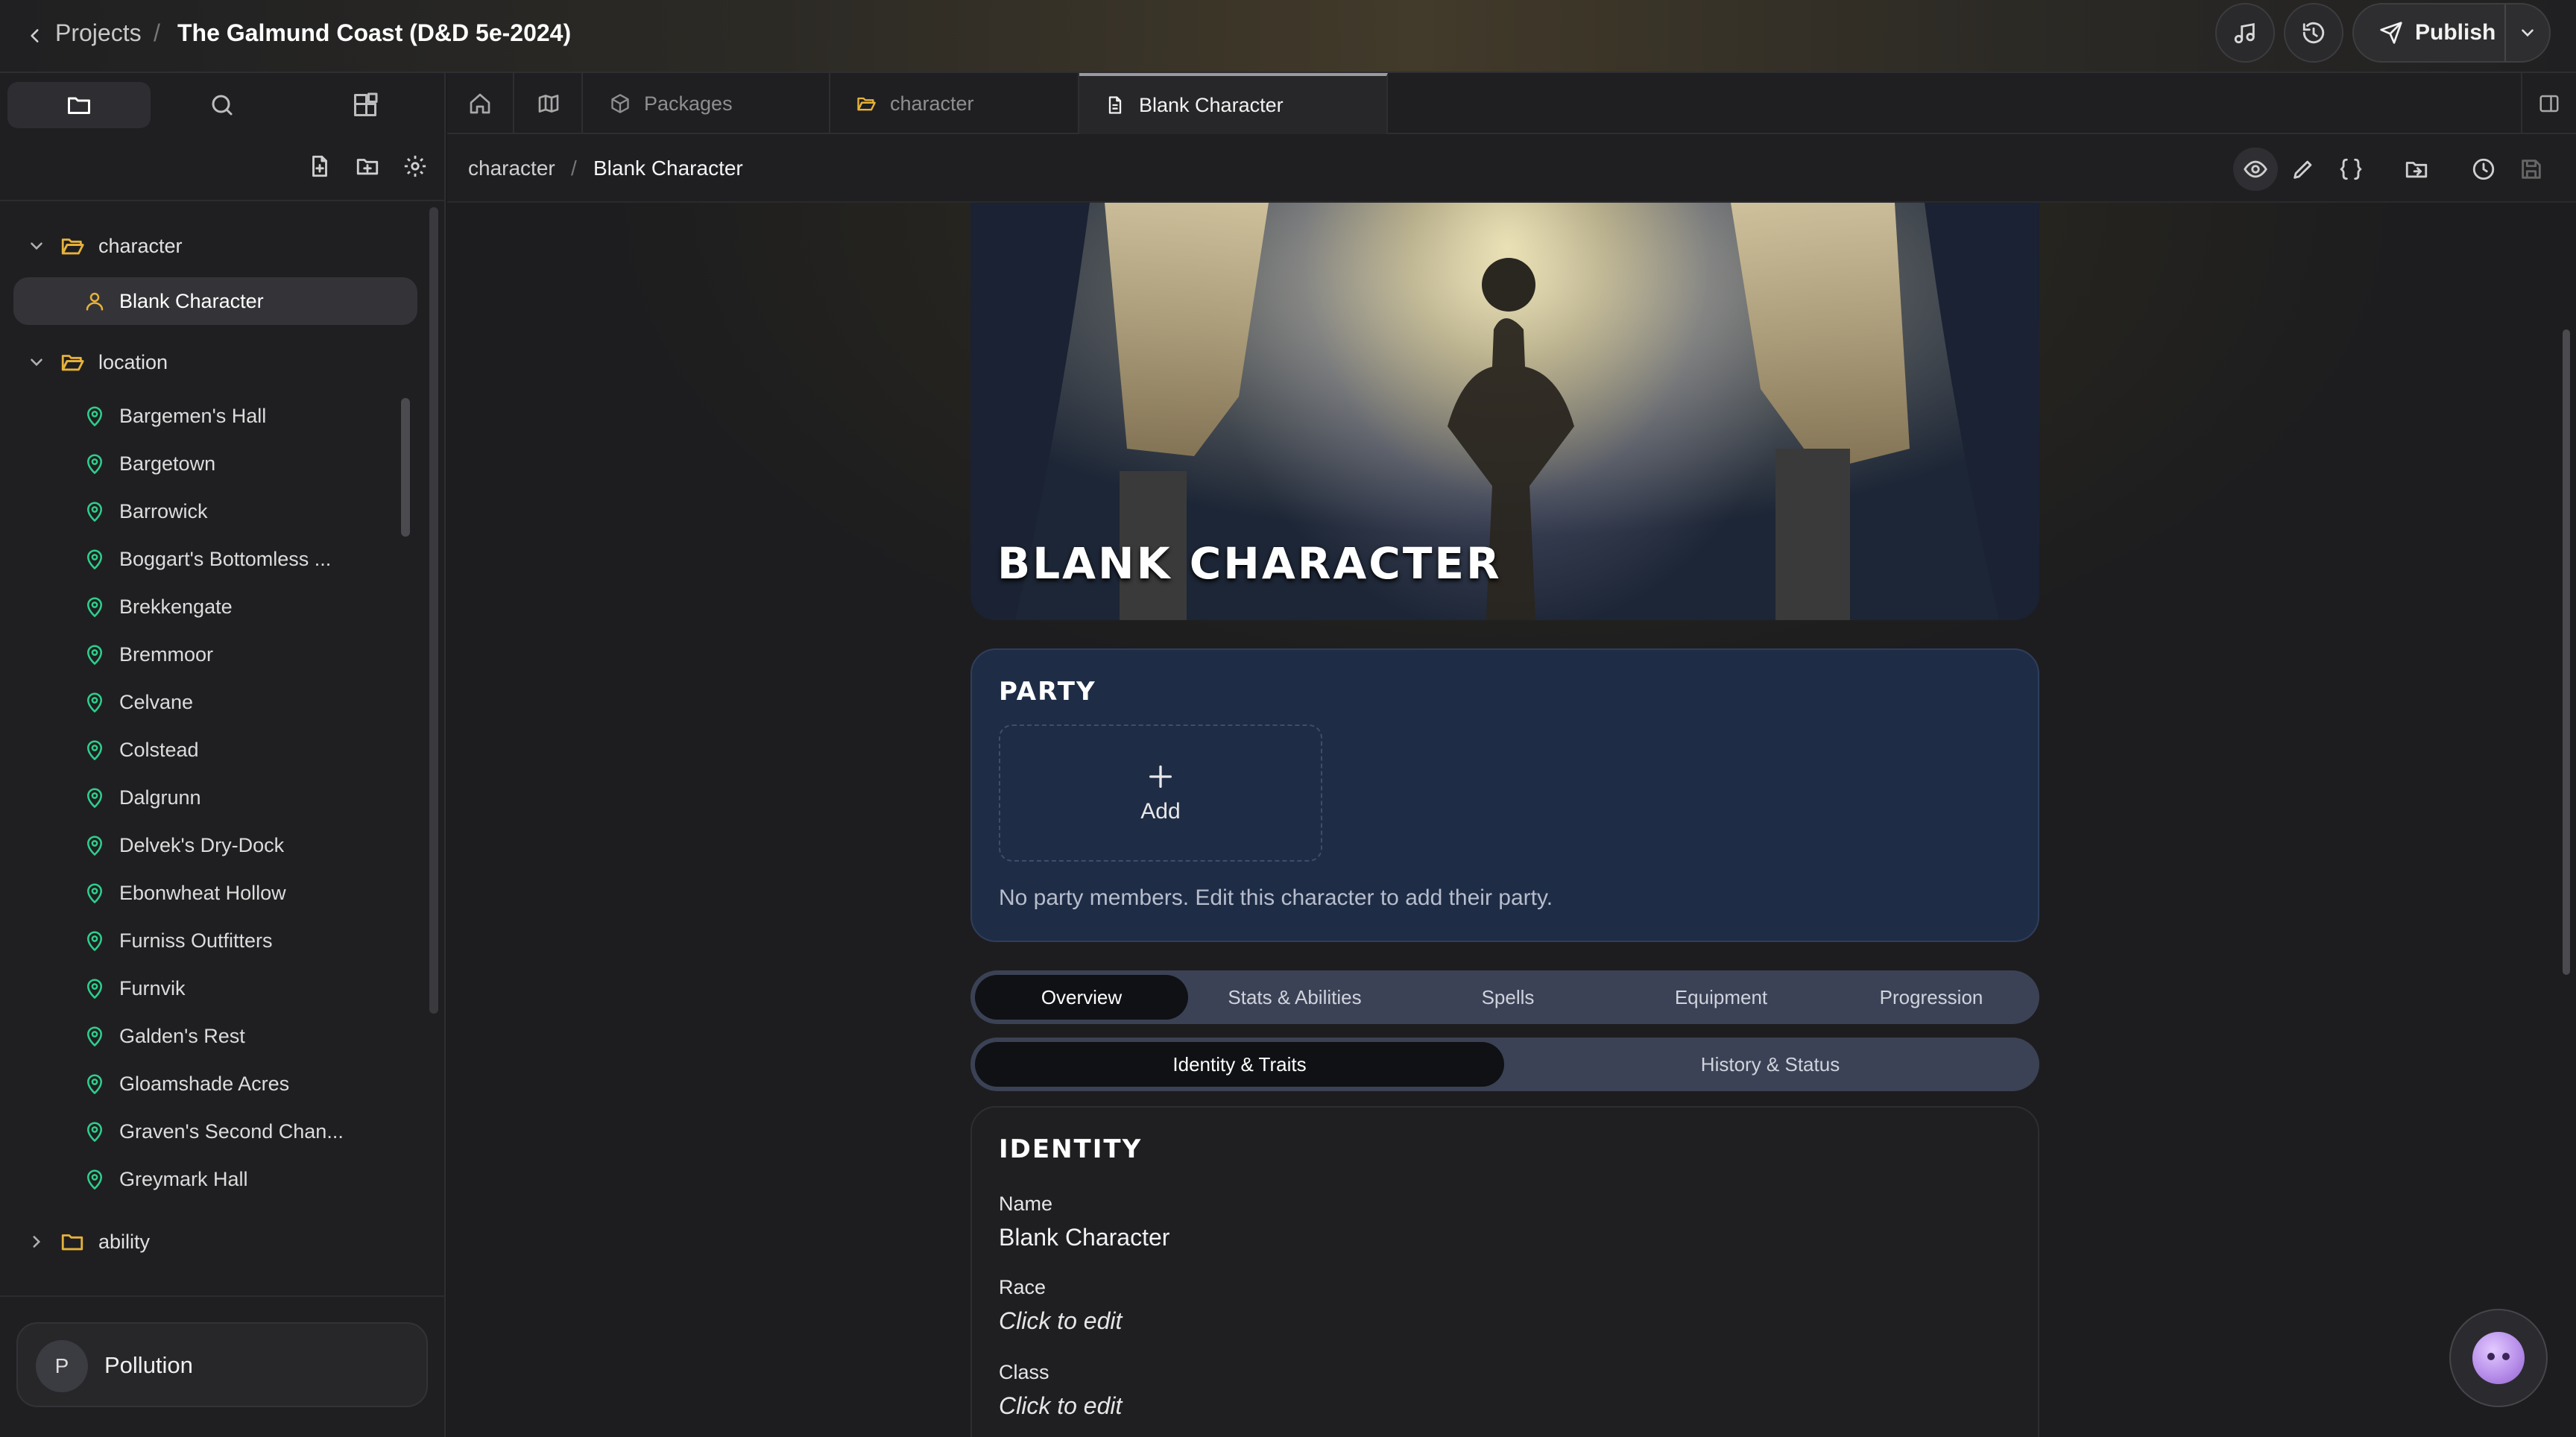 The height and width of the screenshot is (1437, 2576). I want to click on publish-options-button, so click(2527, 33).